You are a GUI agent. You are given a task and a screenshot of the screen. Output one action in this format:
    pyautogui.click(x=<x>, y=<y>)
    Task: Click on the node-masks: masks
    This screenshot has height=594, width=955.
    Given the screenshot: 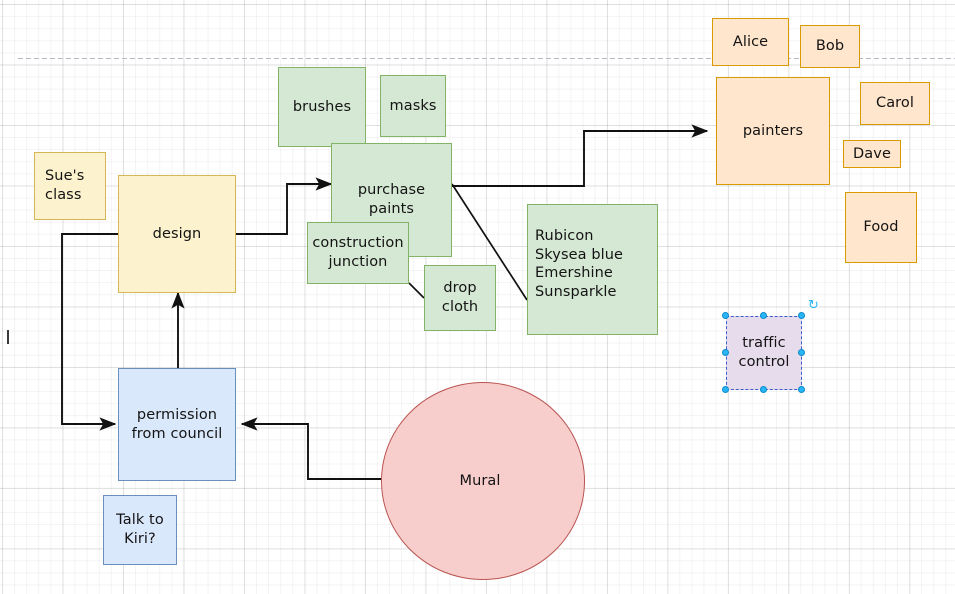 What is the action you would take?
    pyautogui.click(x=413, y=106)
    